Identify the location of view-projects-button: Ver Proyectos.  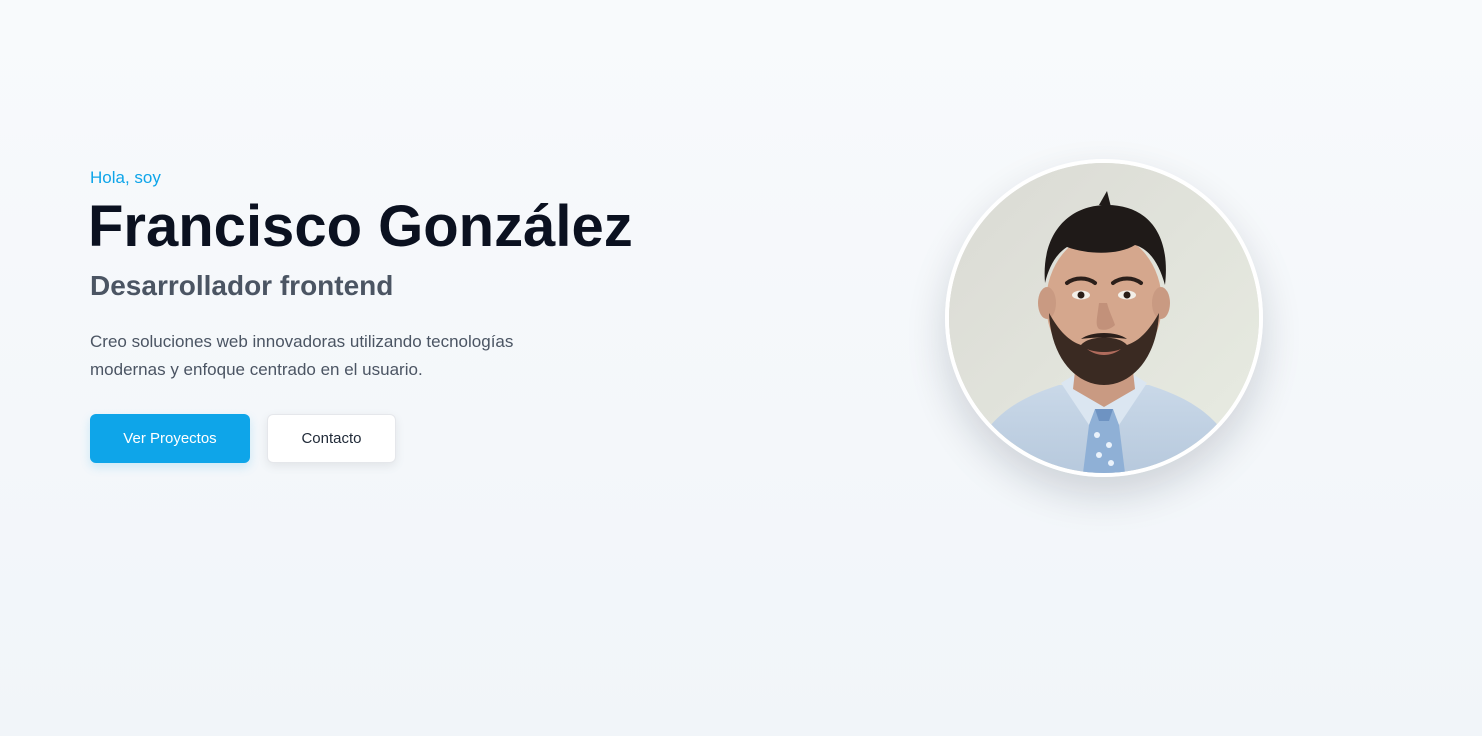
(170, 438).